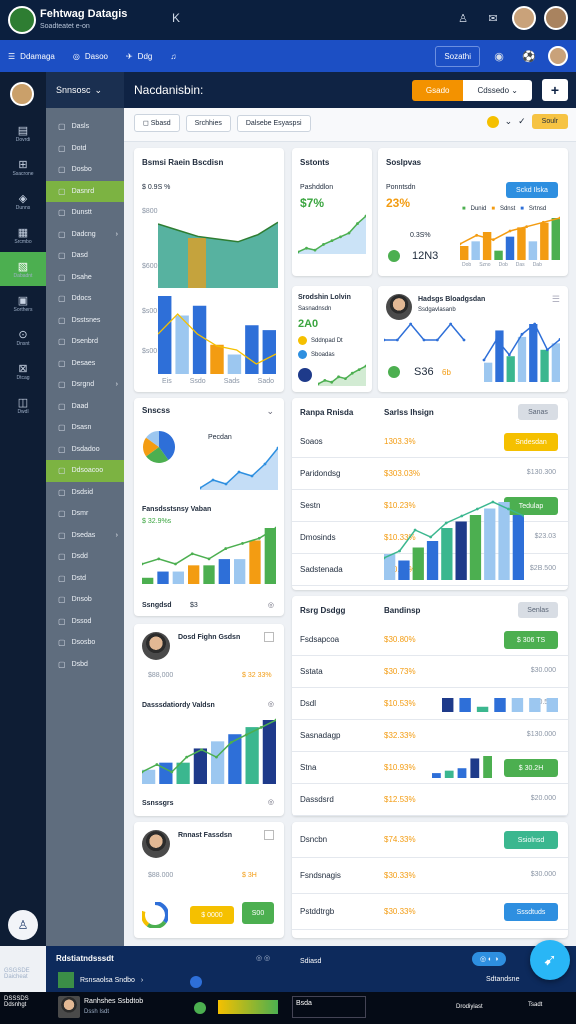 This screenshot has height=1024, width=576. What do you see at coordinates (430, 474) in the screenshot?
I see `table-row: Paridondsg $303.03% $130.300` at bounding box center [430, 474].